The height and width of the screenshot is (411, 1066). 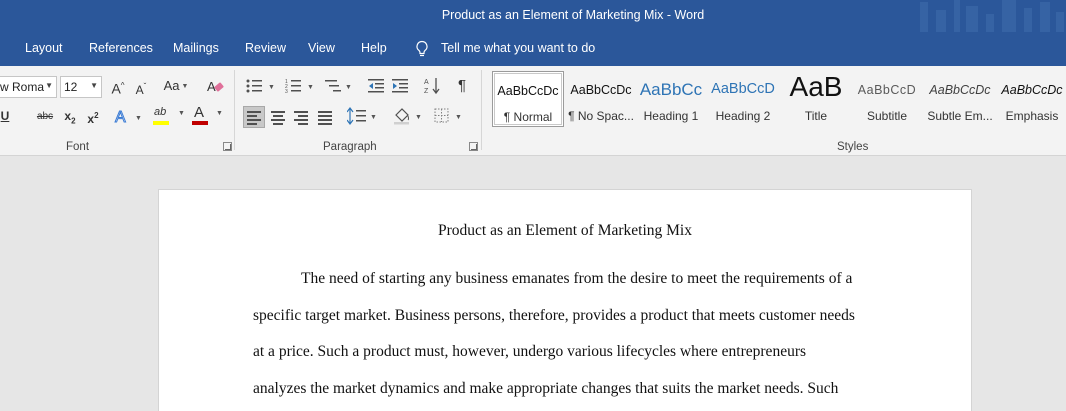 What do you see at coordinates (161, 123) in the screenshot?
I see `highlight-swatch` at bounding box center [161, 123].